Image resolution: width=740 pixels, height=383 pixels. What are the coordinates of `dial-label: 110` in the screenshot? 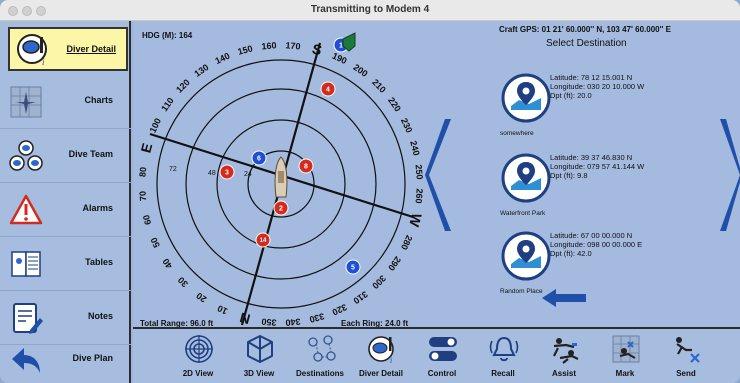 It's located at (167, 105).